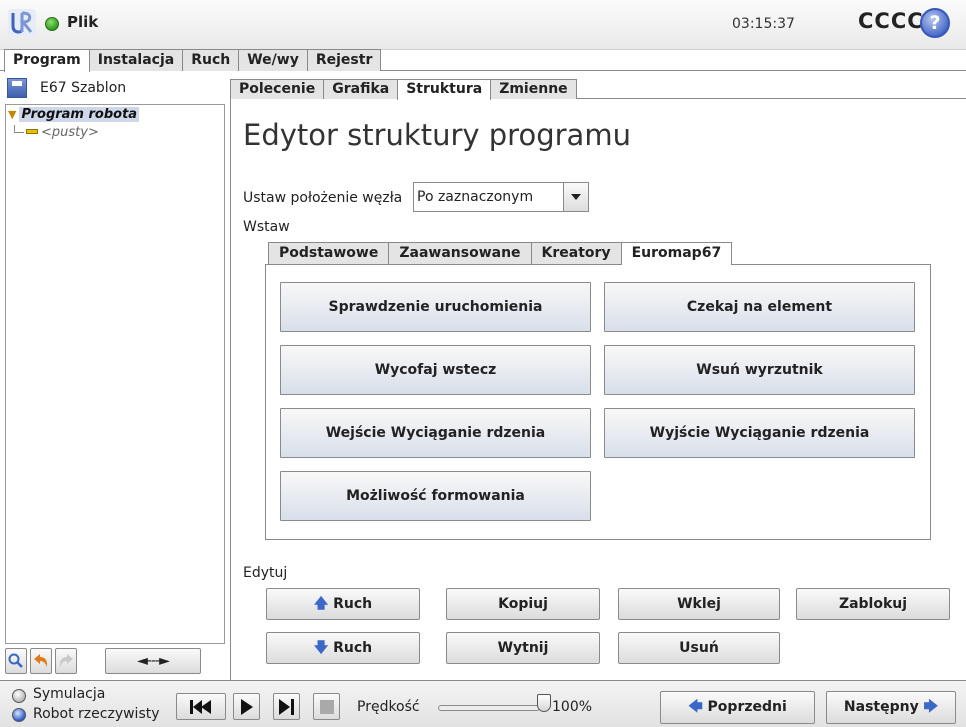  I want to click on previous-button: 🡄 Poprzedni, so click(737, 707).